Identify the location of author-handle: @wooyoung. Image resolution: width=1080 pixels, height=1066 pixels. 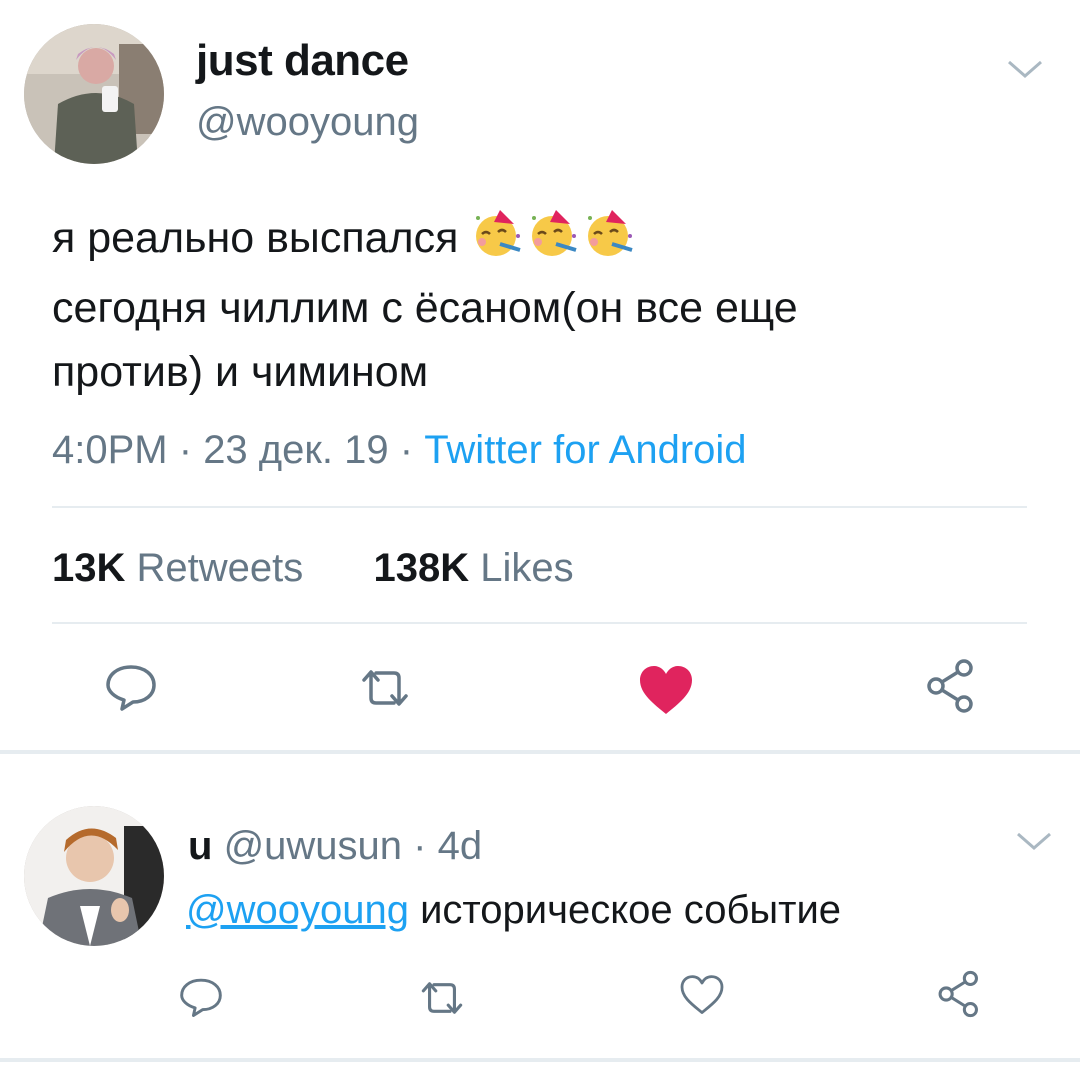
(307, 122).